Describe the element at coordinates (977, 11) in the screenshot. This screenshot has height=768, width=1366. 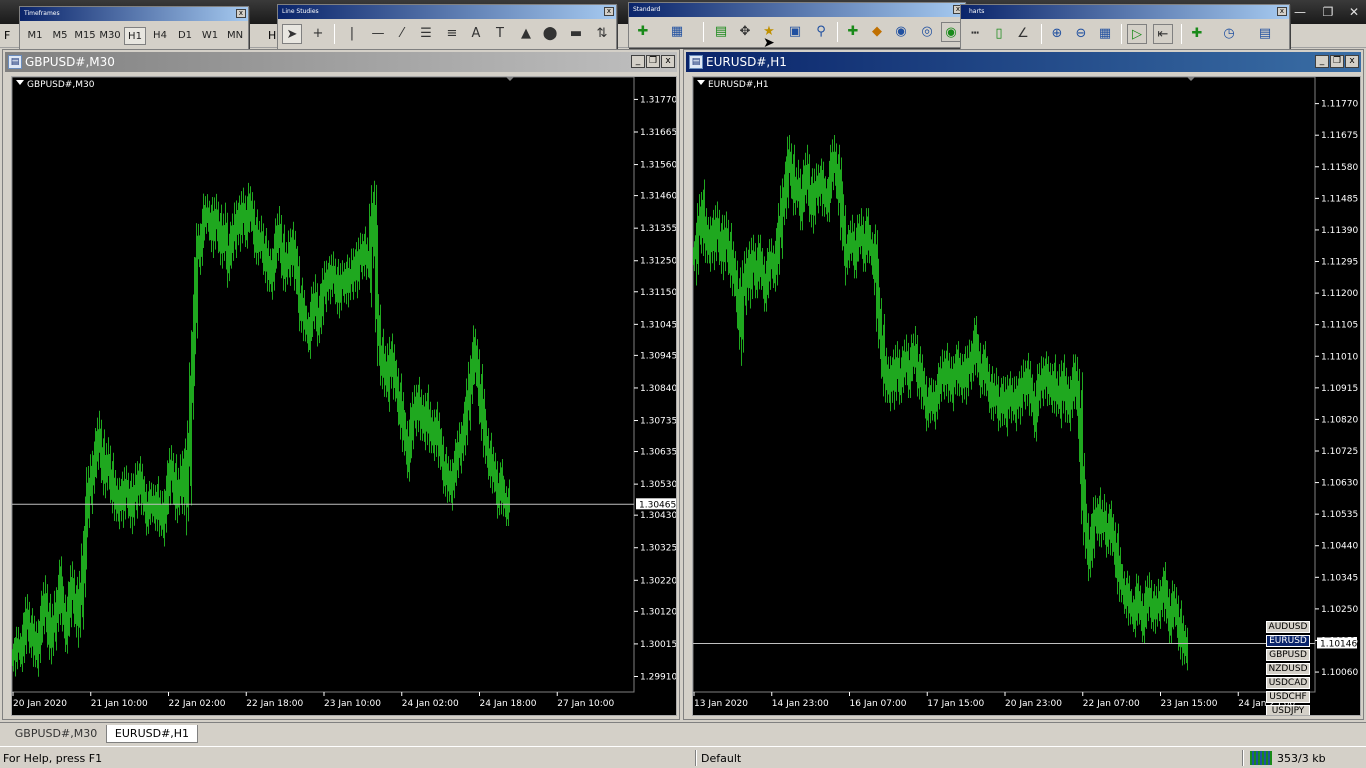
I see `charts-toolbar-title: harts` at that location.